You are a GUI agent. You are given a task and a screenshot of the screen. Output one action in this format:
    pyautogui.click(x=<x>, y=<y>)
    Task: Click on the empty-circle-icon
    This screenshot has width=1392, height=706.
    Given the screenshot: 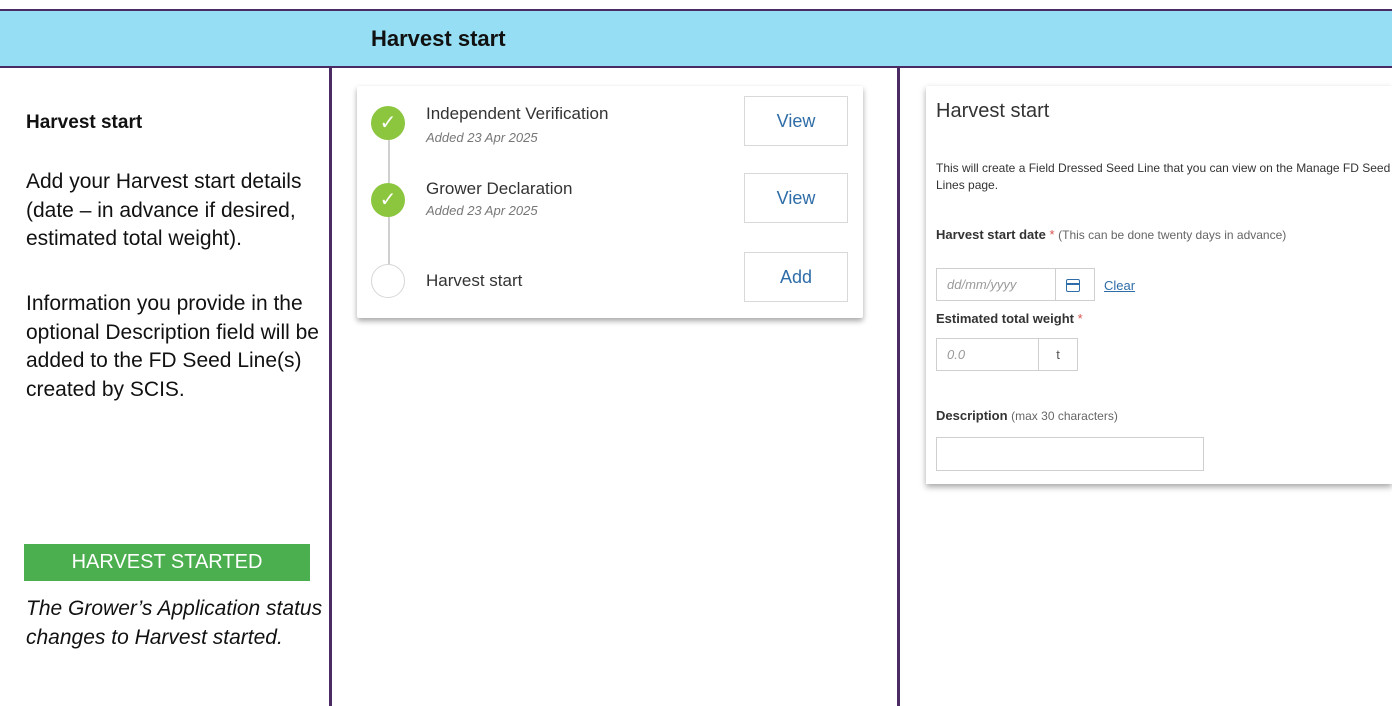 What is the action you would take?
    pyautogui.click(x=388, y=281)
    